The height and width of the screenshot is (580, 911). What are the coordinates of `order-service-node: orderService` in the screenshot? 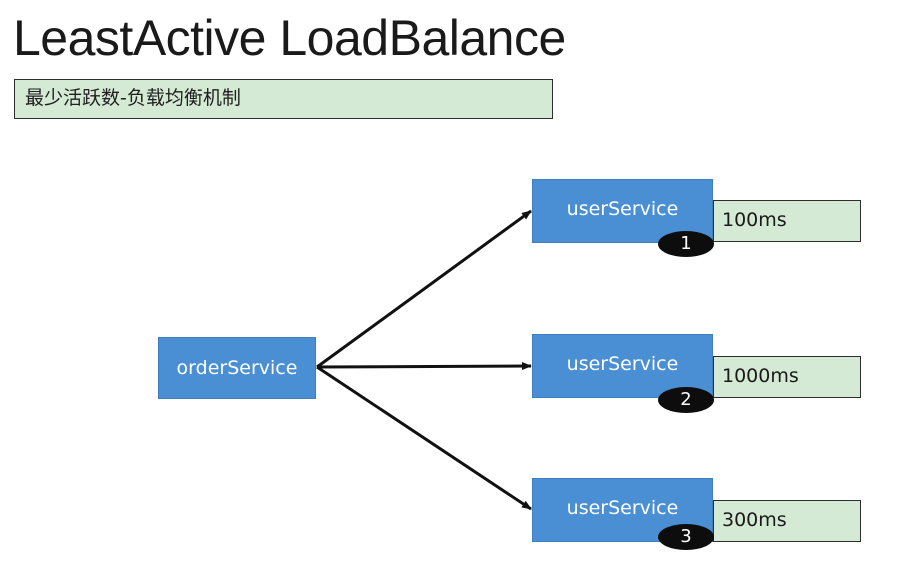 It's located at (237, 368).